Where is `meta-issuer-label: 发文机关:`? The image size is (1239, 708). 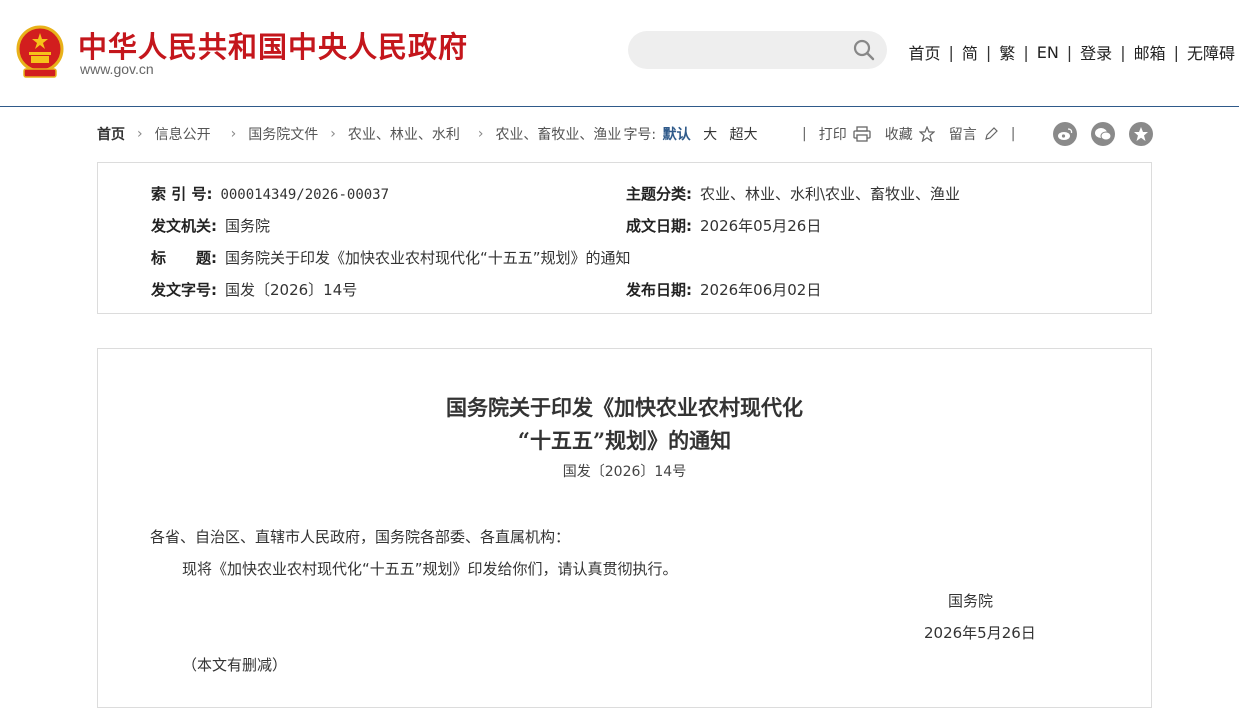
meta-issuer-label: 发文机关: is located at coordinates (184, 226).